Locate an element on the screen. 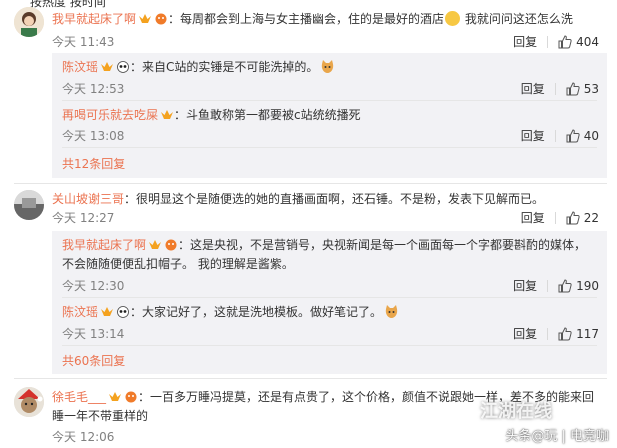  sort-tabs-cut: 按热度 按时间 is located at coordinates (68, 4).